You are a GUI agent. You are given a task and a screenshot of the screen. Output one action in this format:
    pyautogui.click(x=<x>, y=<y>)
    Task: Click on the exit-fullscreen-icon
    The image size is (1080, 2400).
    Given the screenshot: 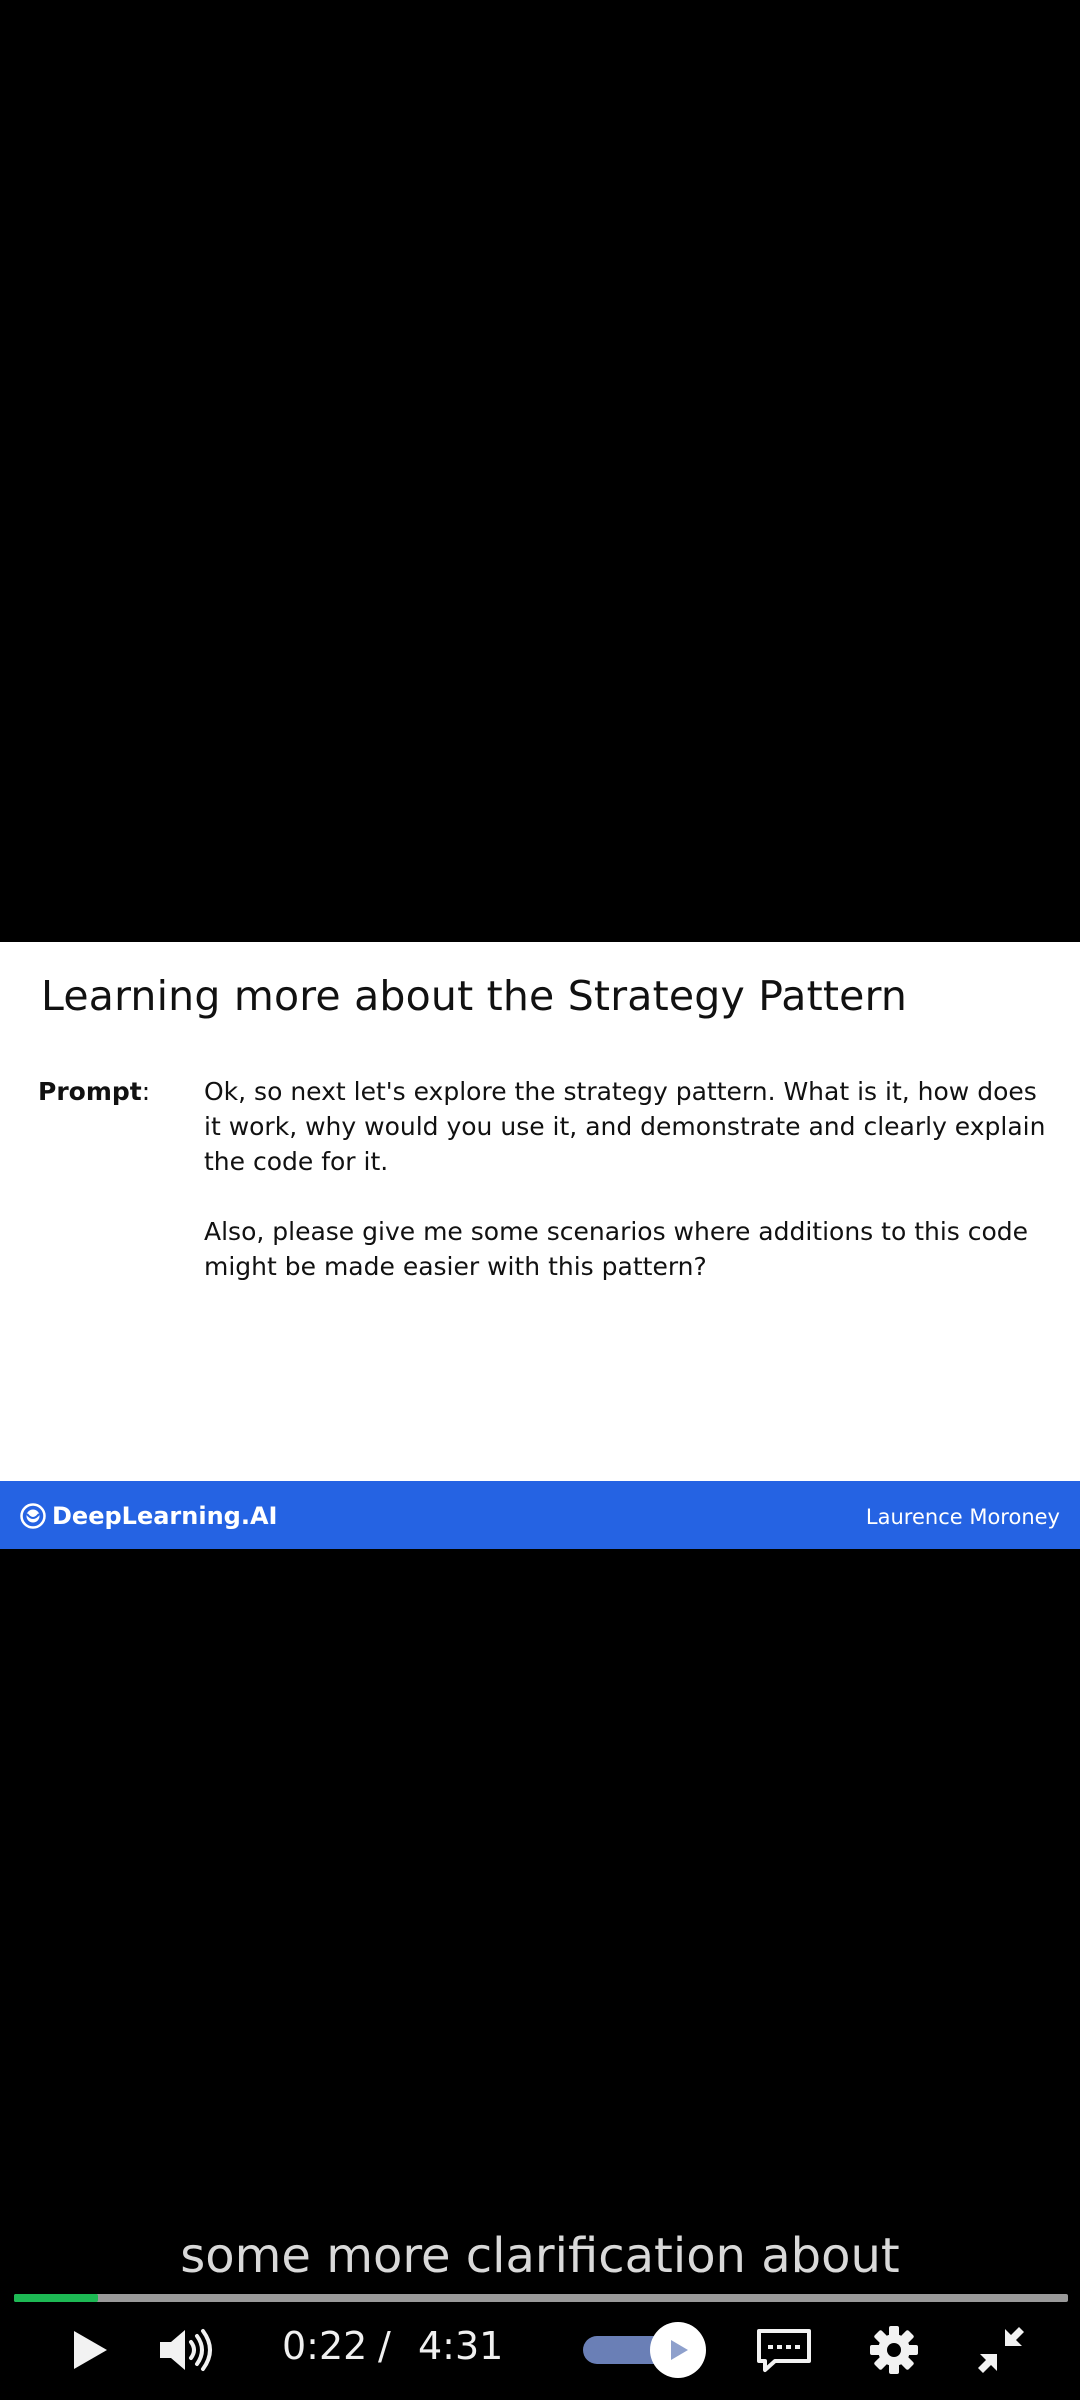 What is the action you would take?
    pyautogui.click(x=1001, y=2350)
    